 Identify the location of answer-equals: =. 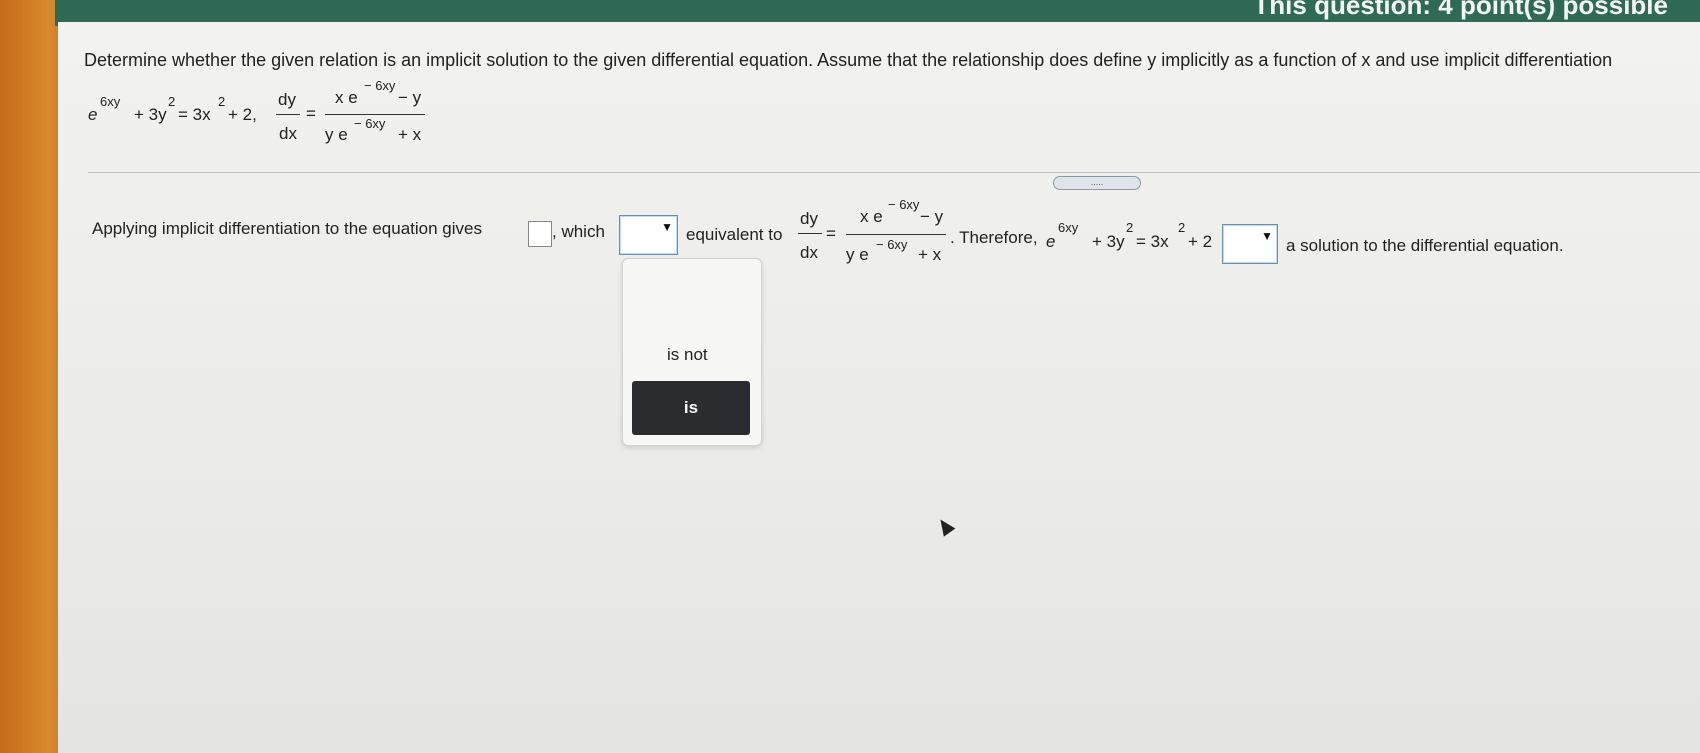
(831, 233).